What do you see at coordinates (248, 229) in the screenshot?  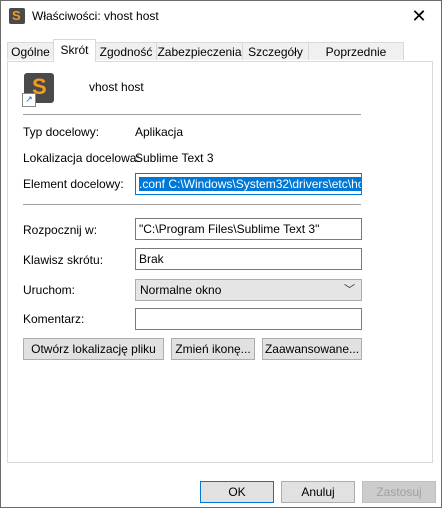 I see `start-in-input: "C:\Program Files\Sublime Text 3"` at bounding box center [248, 229].